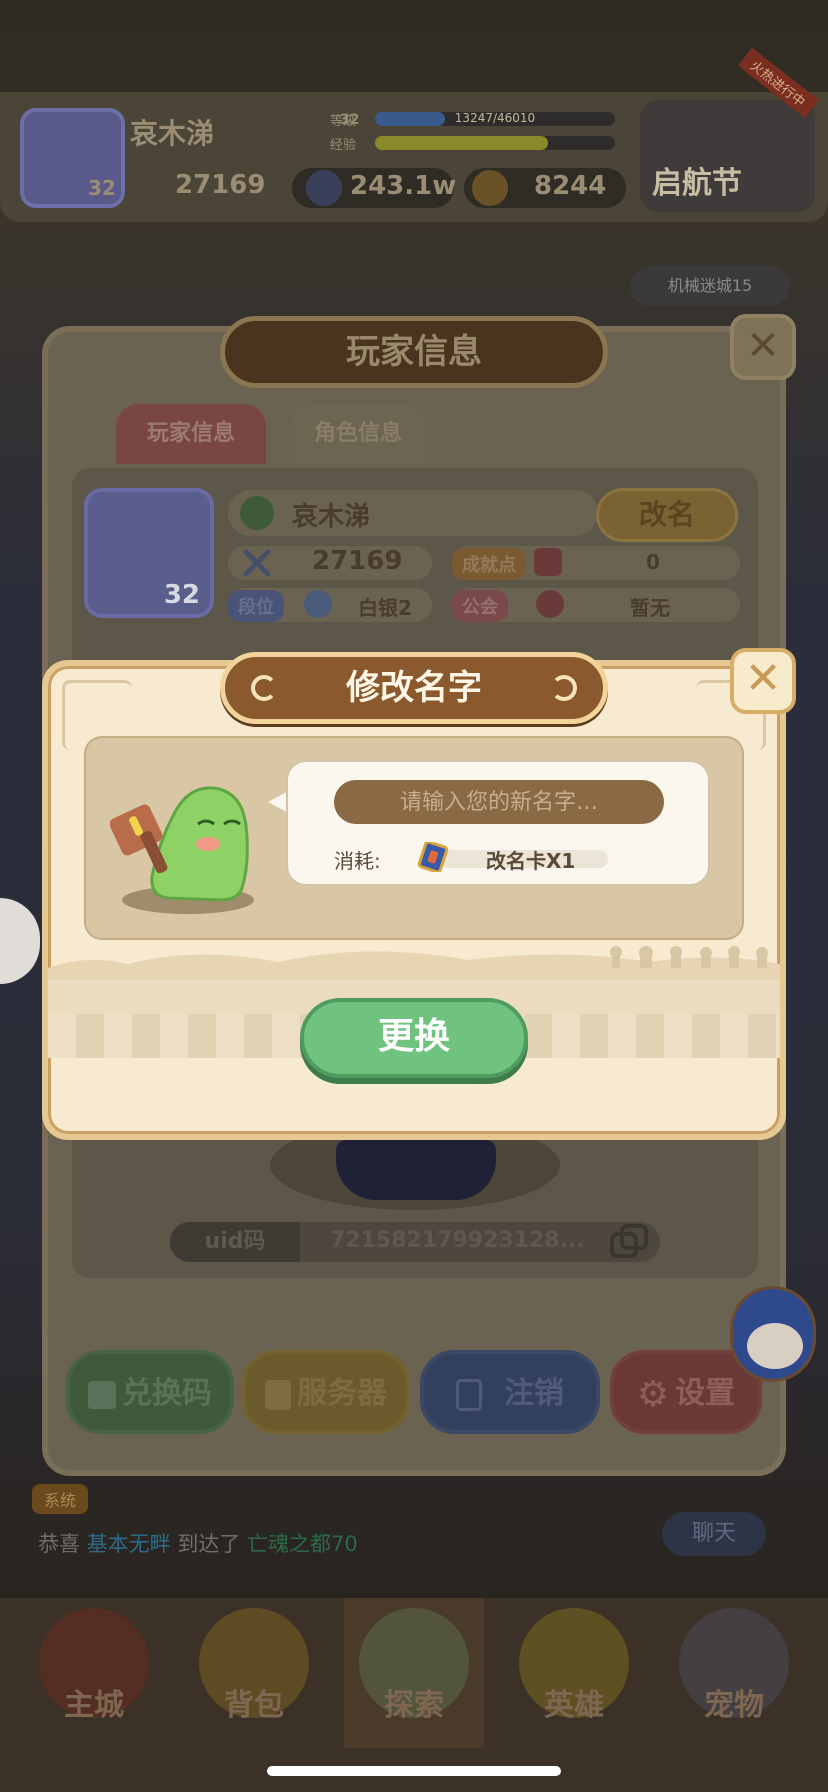 The width and height of the screenshot is (828, 1792). What do you see at coordinates (254, 1673) in the screenshot?
I see `nav-backpack: 背包` at bounding box center [254, 1673].